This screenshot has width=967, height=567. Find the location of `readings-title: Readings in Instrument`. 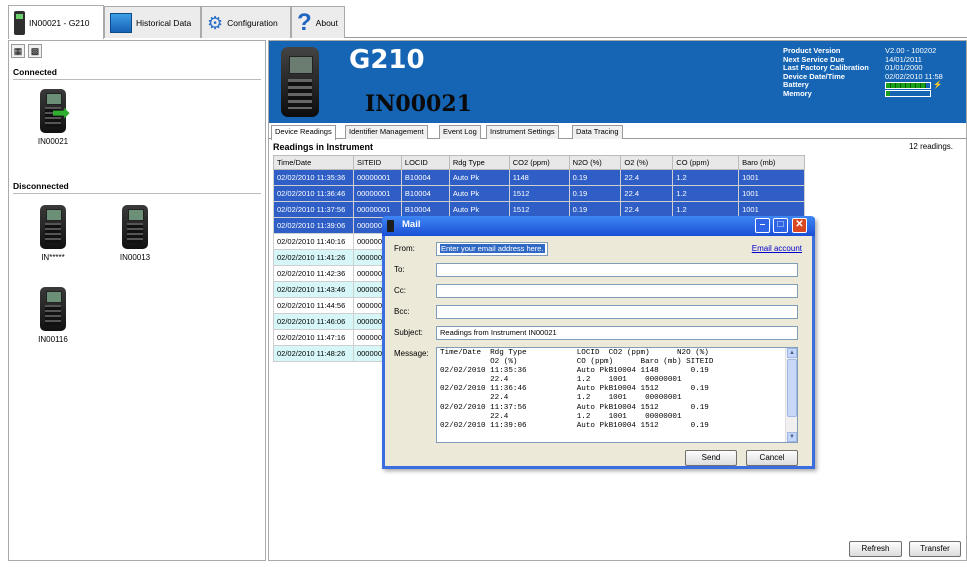

readings-title: Readings in Instrument is located at coordinates (323, 147).